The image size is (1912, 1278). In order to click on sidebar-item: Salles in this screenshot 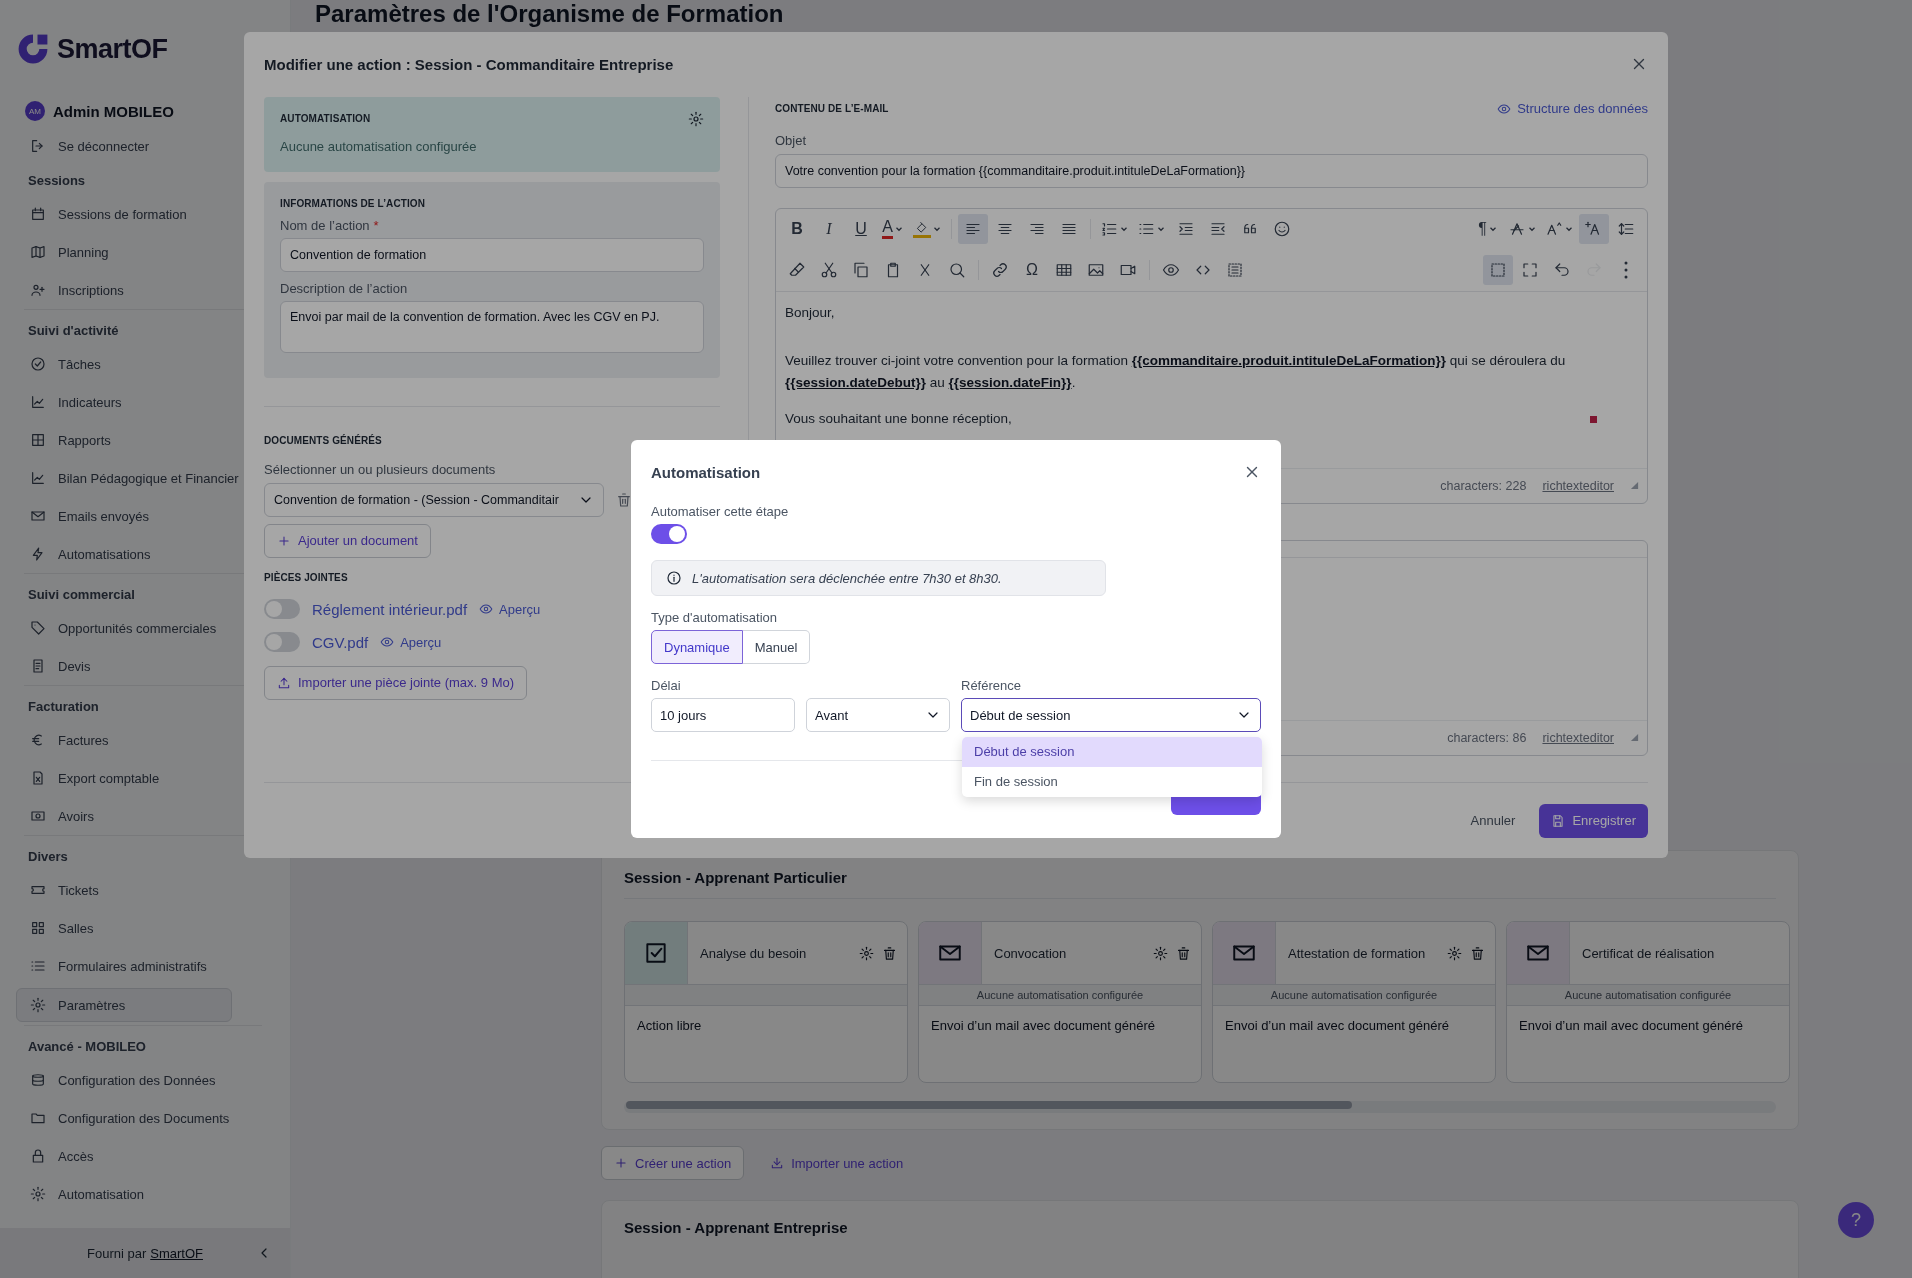, I will do `click(123, 928)`.